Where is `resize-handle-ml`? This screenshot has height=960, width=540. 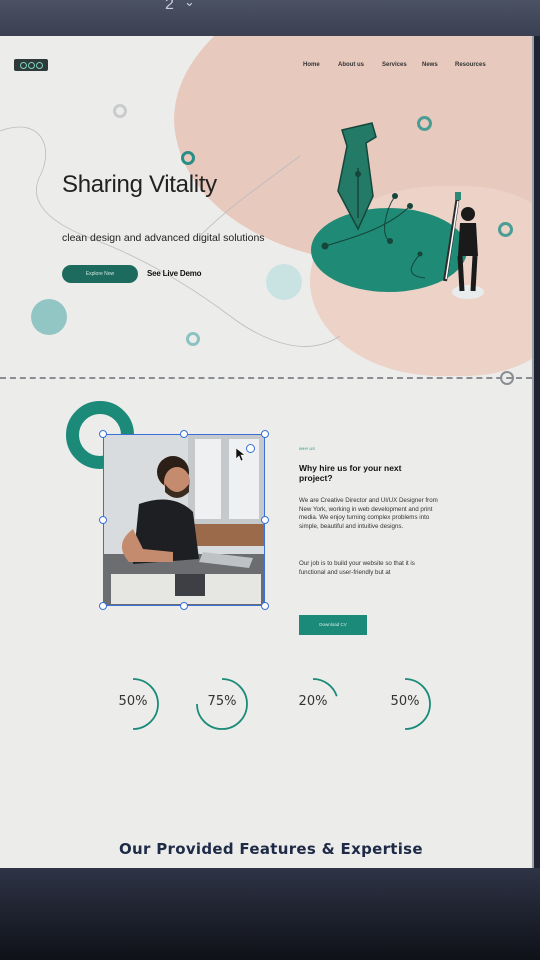 resize-handle-ml is located at coordinates (103, 520).